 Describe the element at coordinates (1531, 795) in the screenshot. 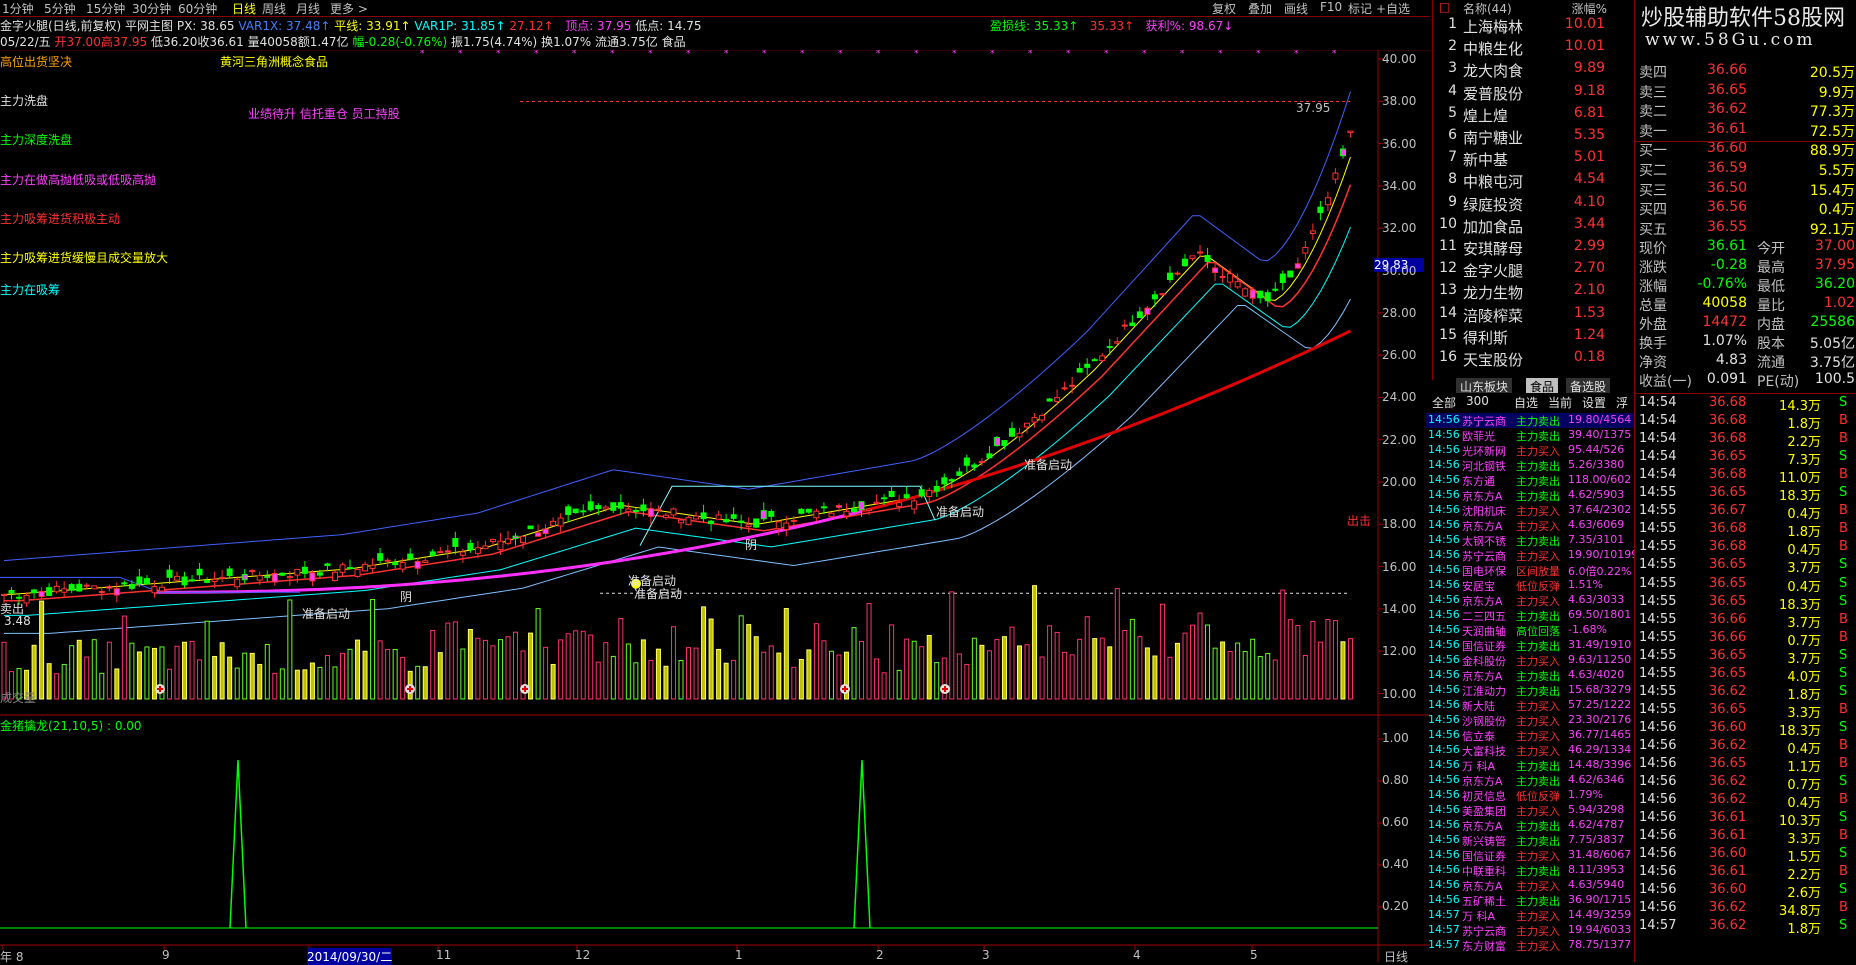

I see `radar-row: 14:56 初灵信息 低位反弹 1.79%` at that location.